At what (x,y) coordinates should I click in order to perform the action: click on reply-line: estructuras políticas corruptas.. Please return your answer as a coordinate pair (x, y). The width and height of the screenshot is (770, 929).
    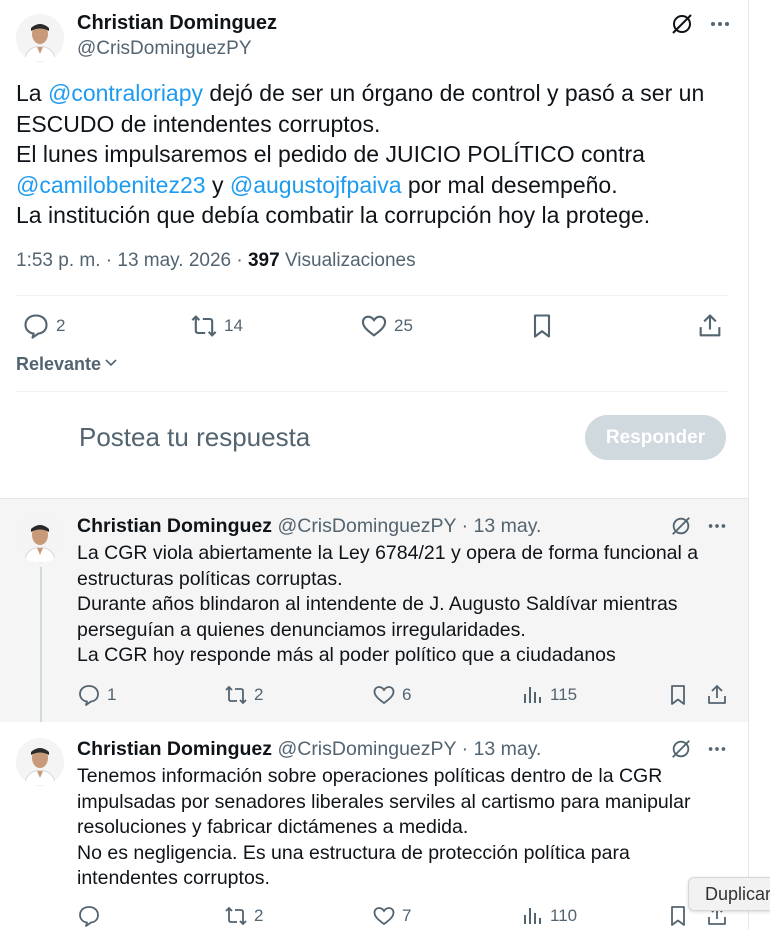
    Looking at the image, I should click on (210, 578).